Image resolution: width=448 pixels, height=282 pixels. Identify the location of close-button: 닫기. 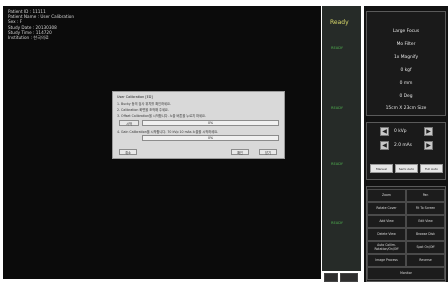
(268, 152).